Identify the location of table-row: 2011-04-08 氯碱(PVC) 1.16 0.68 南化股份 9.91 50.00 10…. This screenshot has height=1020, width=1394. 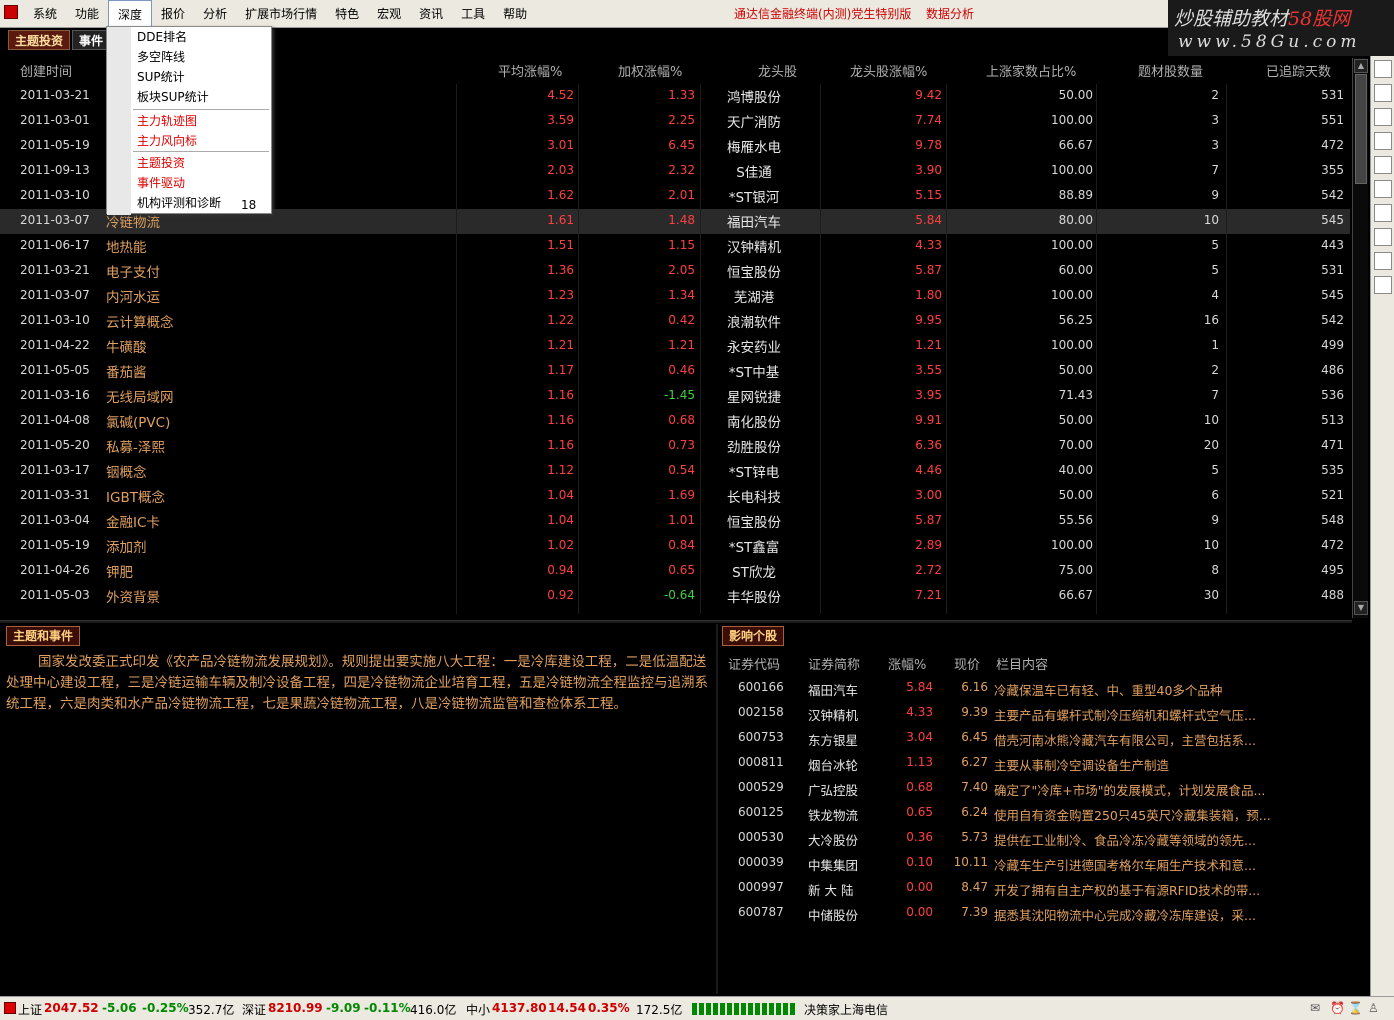
(675, 421).